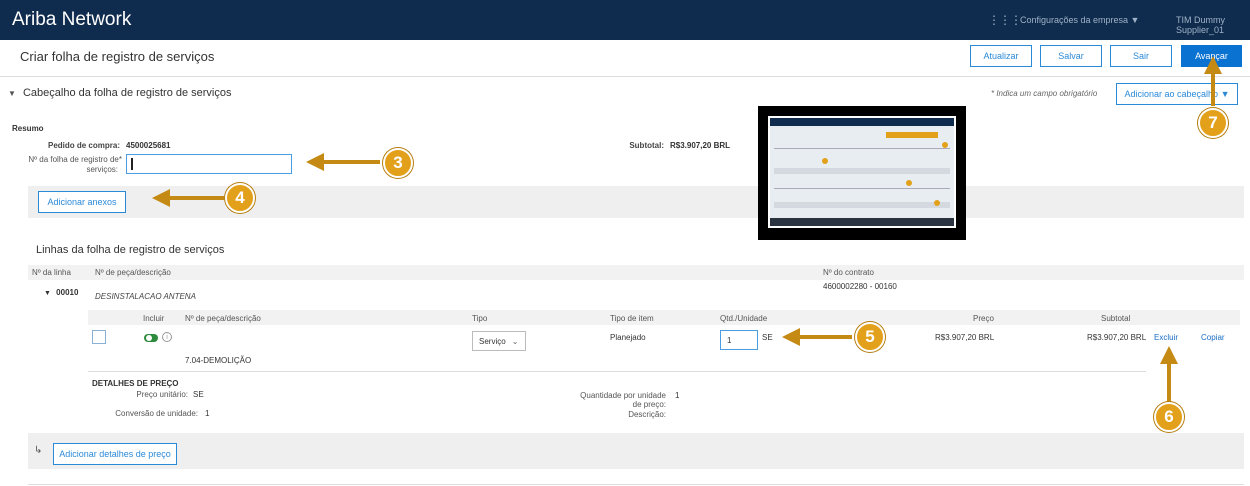 Image resolution: width=1250 pixels, height=486 pixels. I want to click on arrow-4-shaft, so click(196, 198).